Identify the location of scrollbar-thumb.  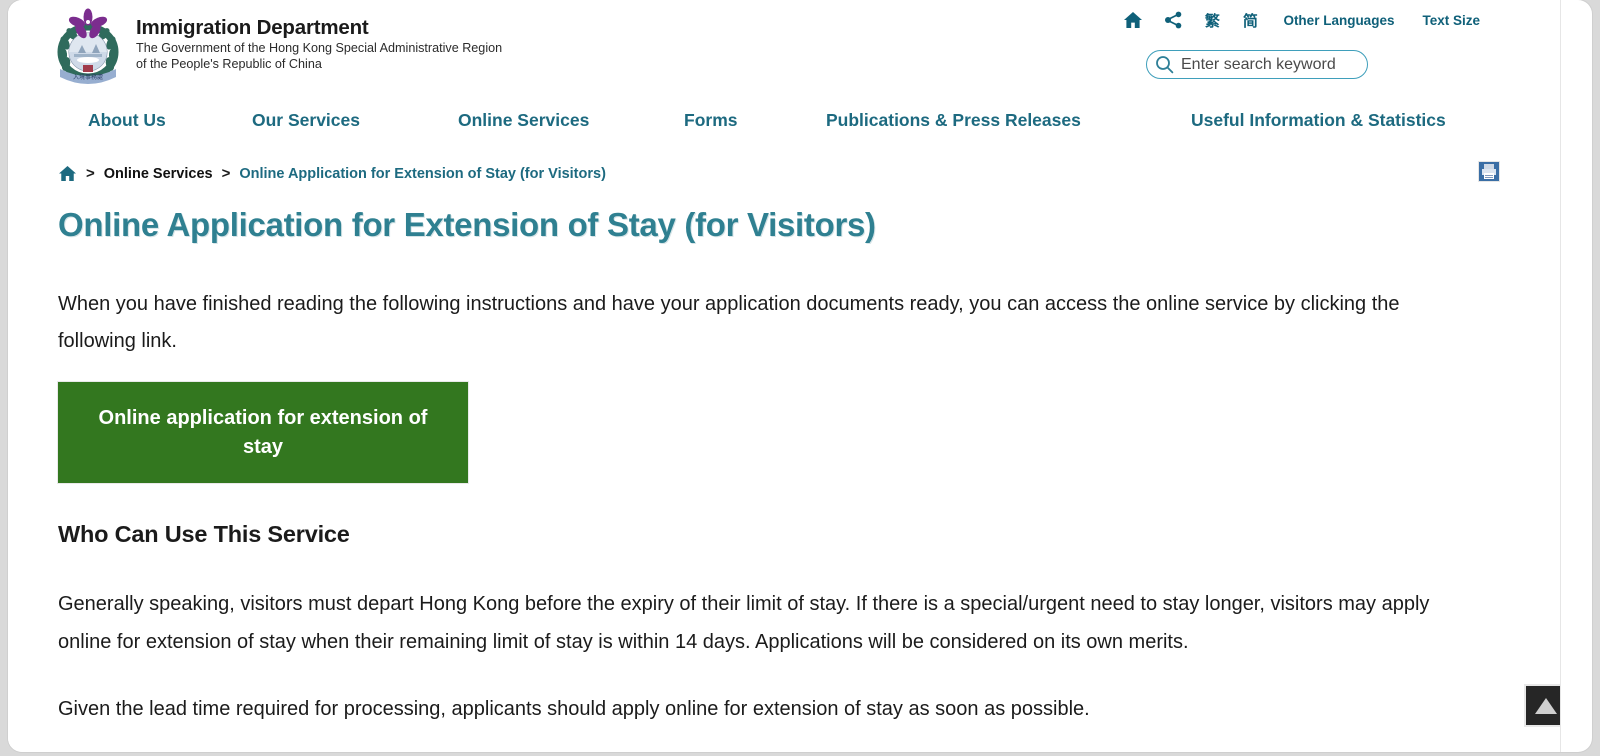
(1568, 152).